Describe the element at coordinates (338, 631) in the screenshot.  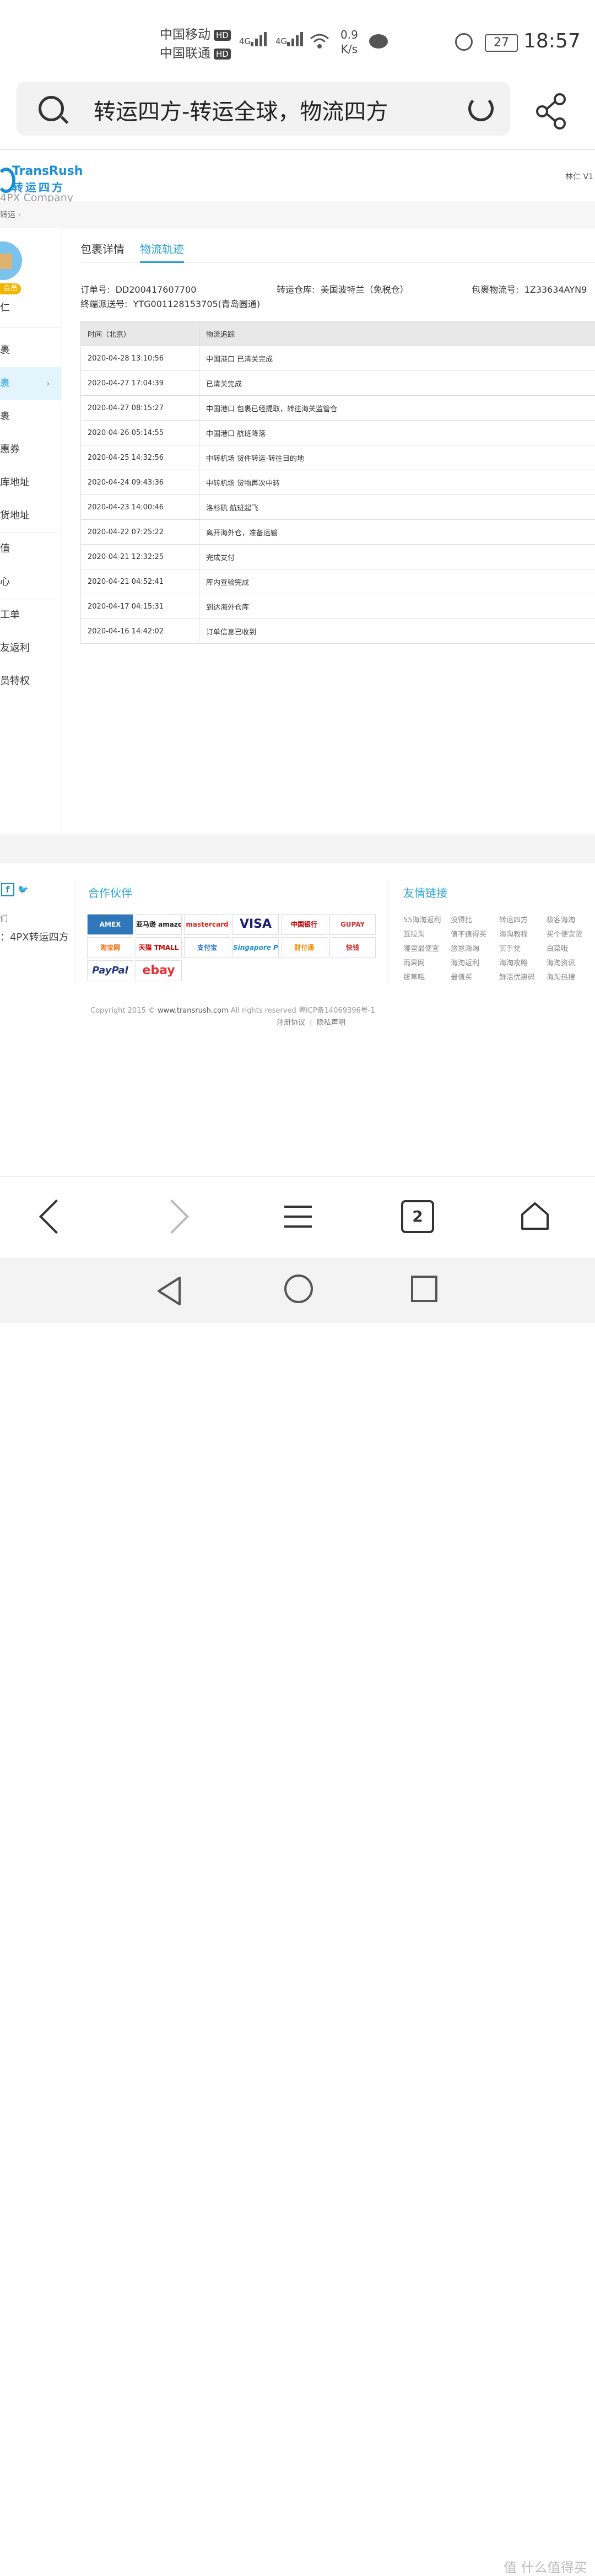
I see `table-row: 2020-04-16 14:42:02订单信息已收到` at that location.